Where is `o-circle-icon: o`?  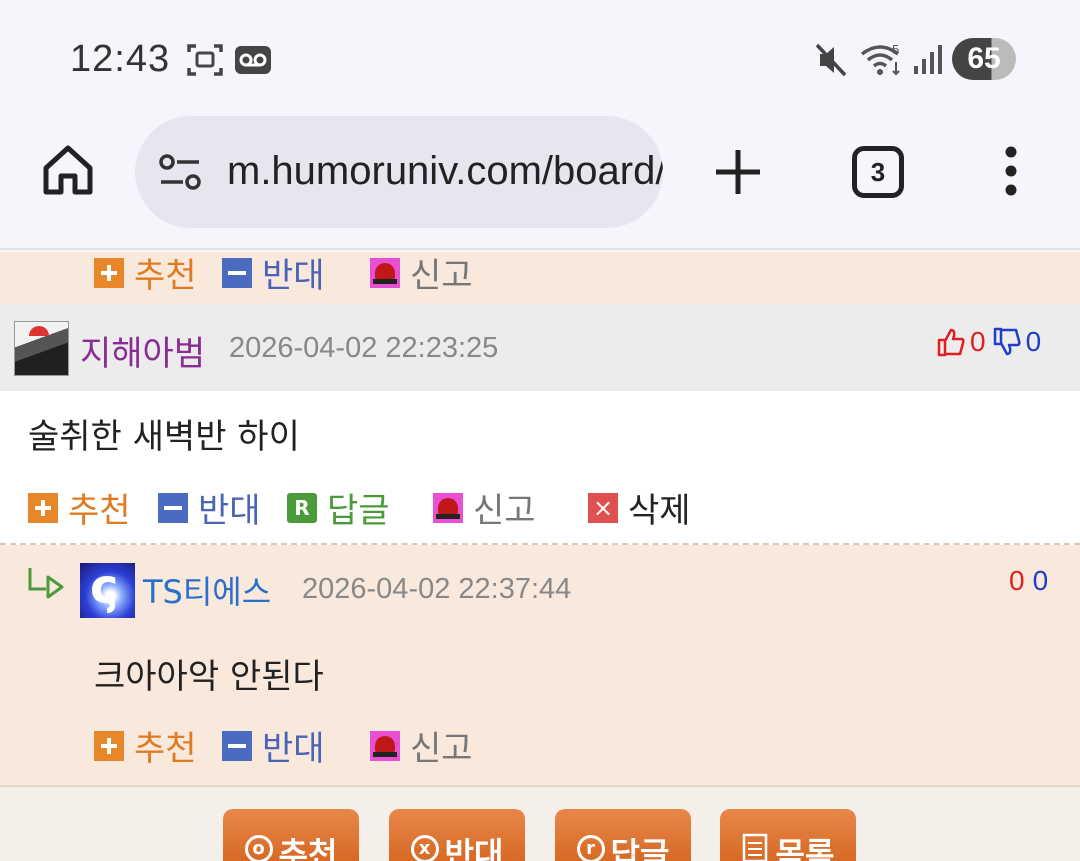 o-circle-icon: o is located at coordinates (258, 848).